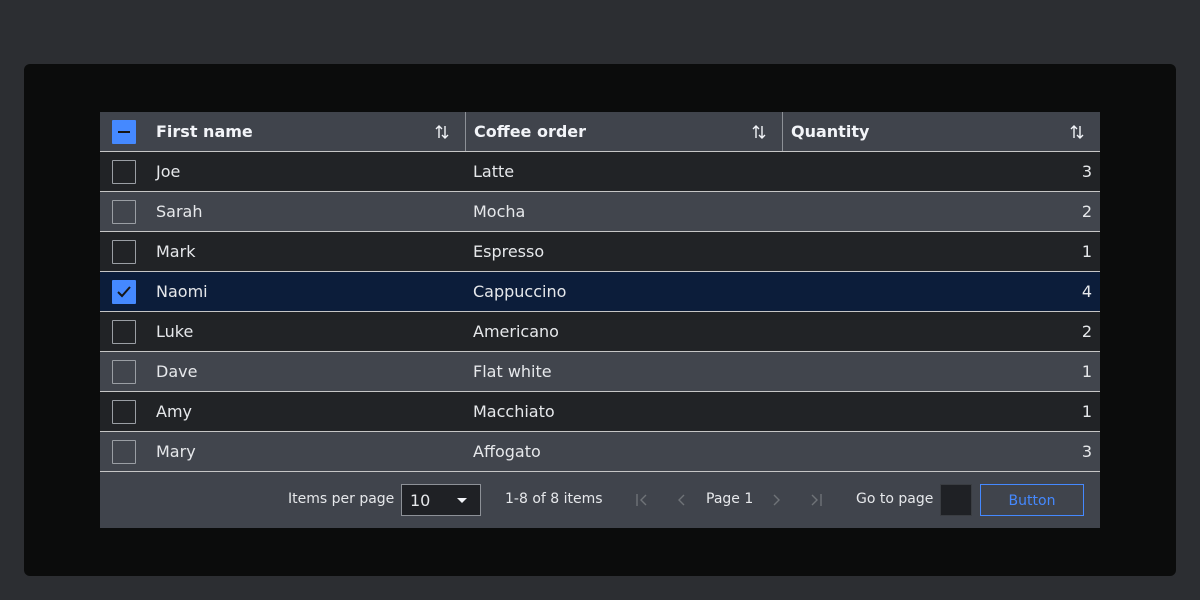 Image resolution: width=1200 pixels, height=600 pixels. Describe the element at coordinates (776, 500) in the screenshot. I see `next-page-icon` at that location.